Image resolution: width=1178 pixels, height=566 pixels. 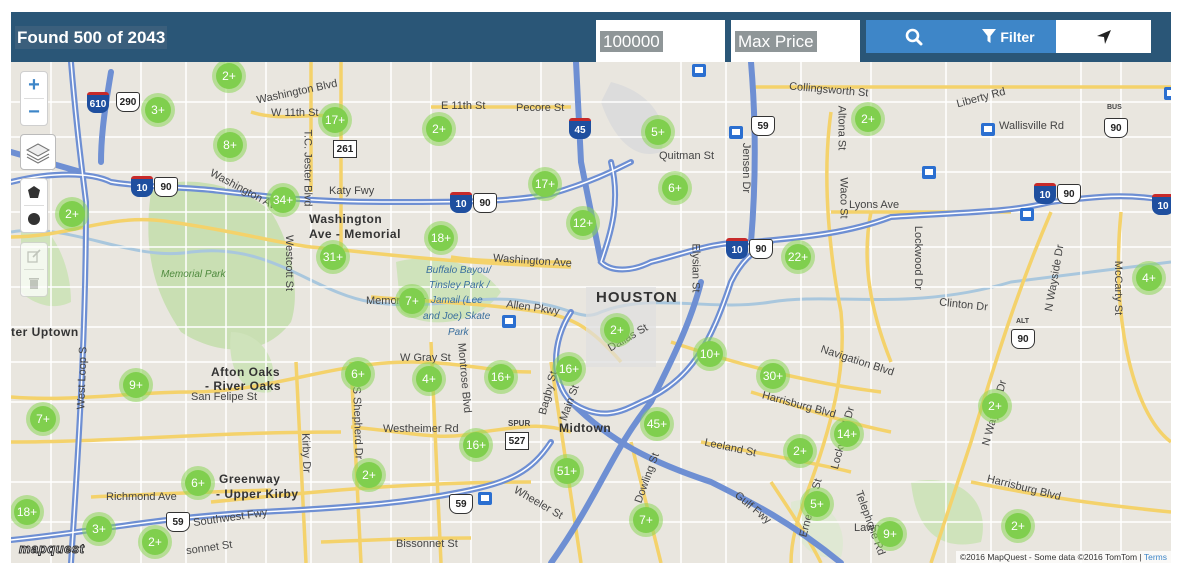 I want to click on min-price-value: 100000, so click(x=631, y=41).